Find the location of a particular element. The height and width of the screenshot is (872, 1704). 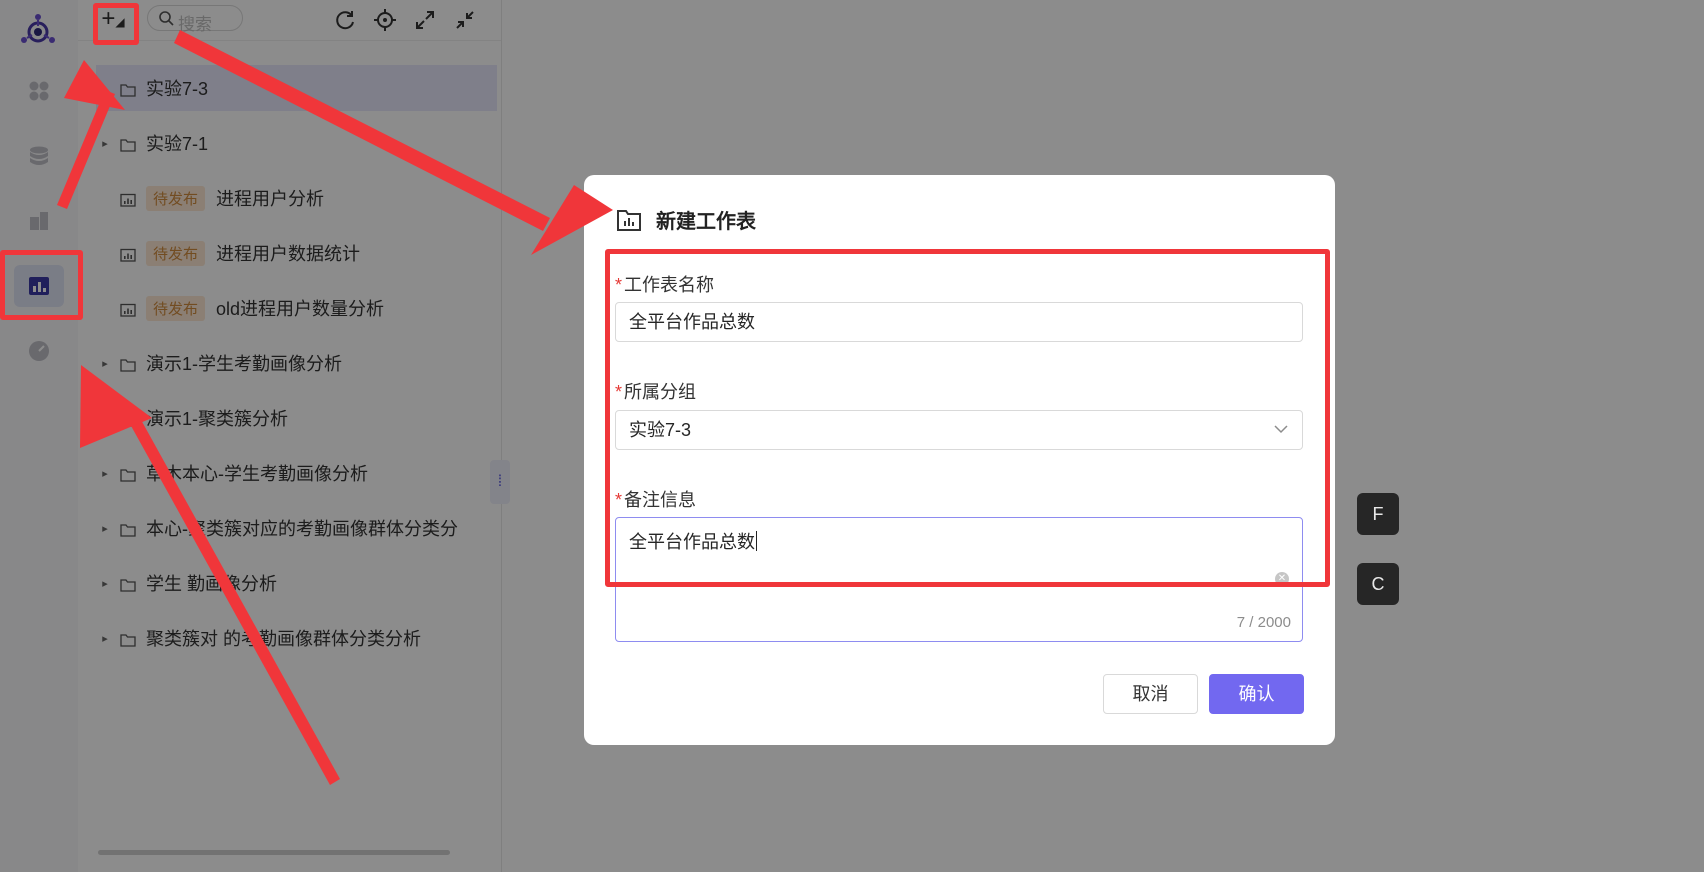

annotation-arrow-bottom is located at coordinates (210, 575).